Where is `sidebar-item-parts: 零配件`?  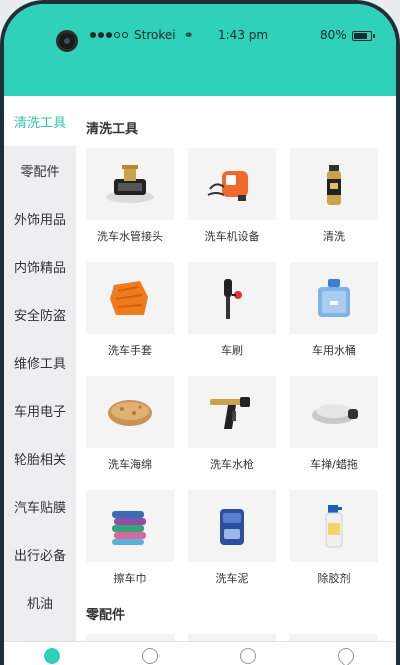 sidebar-item-parts: 零配件 is located at coordinates (40, 170).